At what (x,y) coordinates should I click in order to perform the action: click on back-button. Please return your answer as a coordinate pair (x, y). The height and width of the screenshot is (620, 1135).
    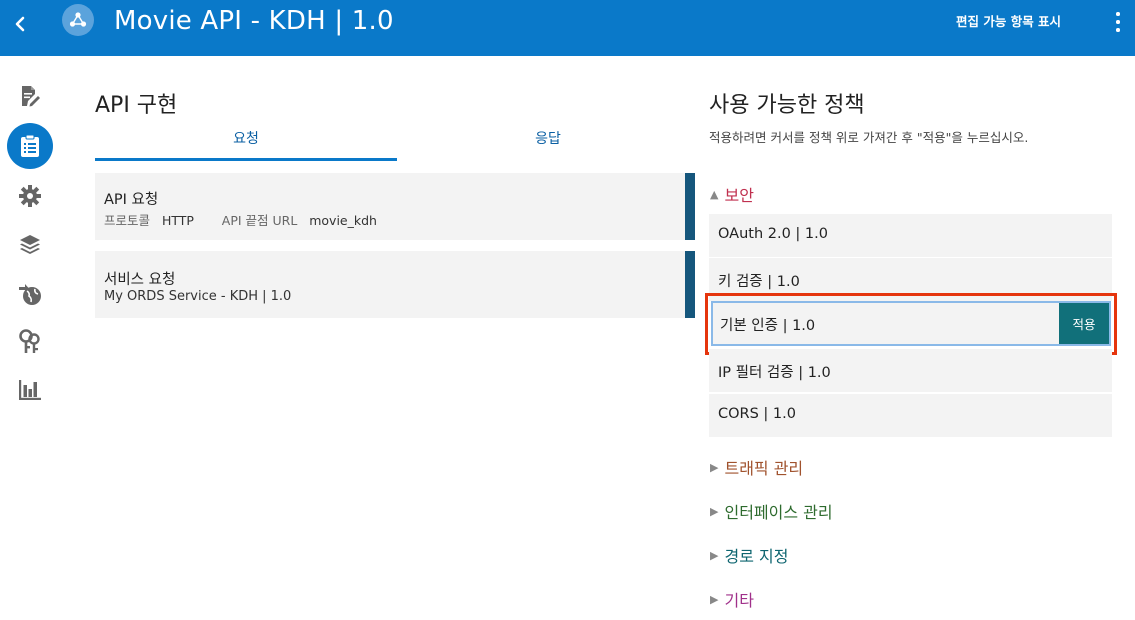
    Looking at the image, I should click on (20, 24).